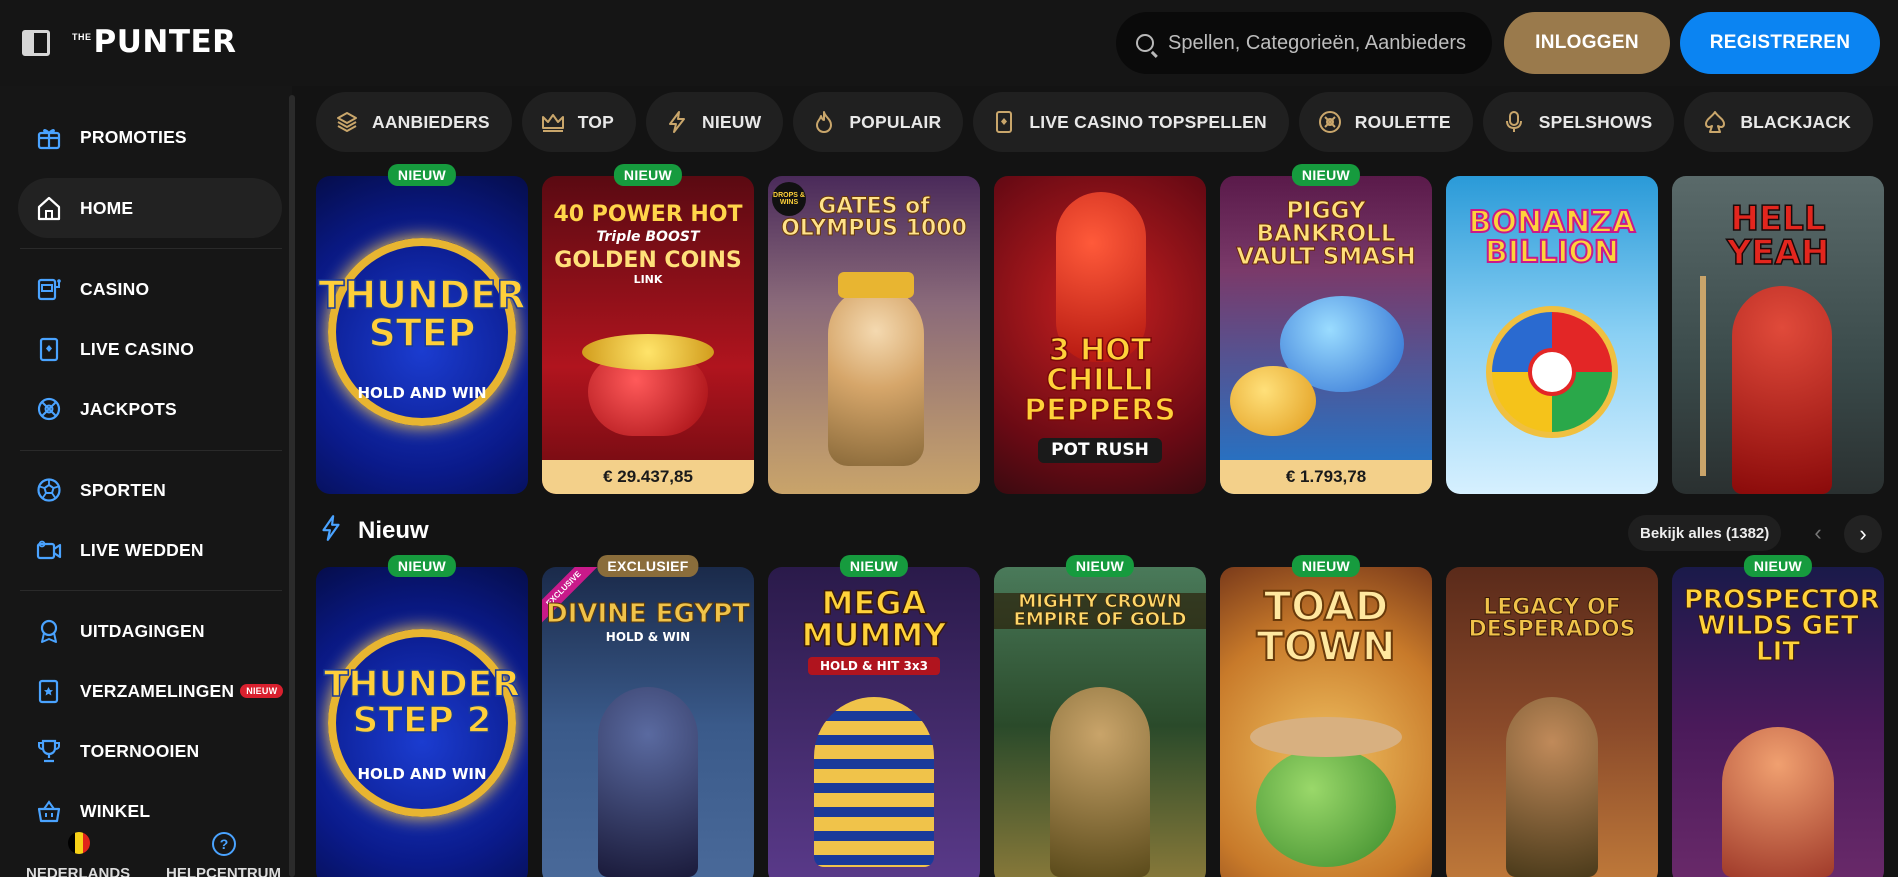 Image resolution: width=1898 pixels, height=877 pixels. What do you see at coordinates (422, 335) in the screenshot?
I see `game-tile-thunder-step: THUNDER STEP HOLD AND WIN` at bounding box center [422, 335].